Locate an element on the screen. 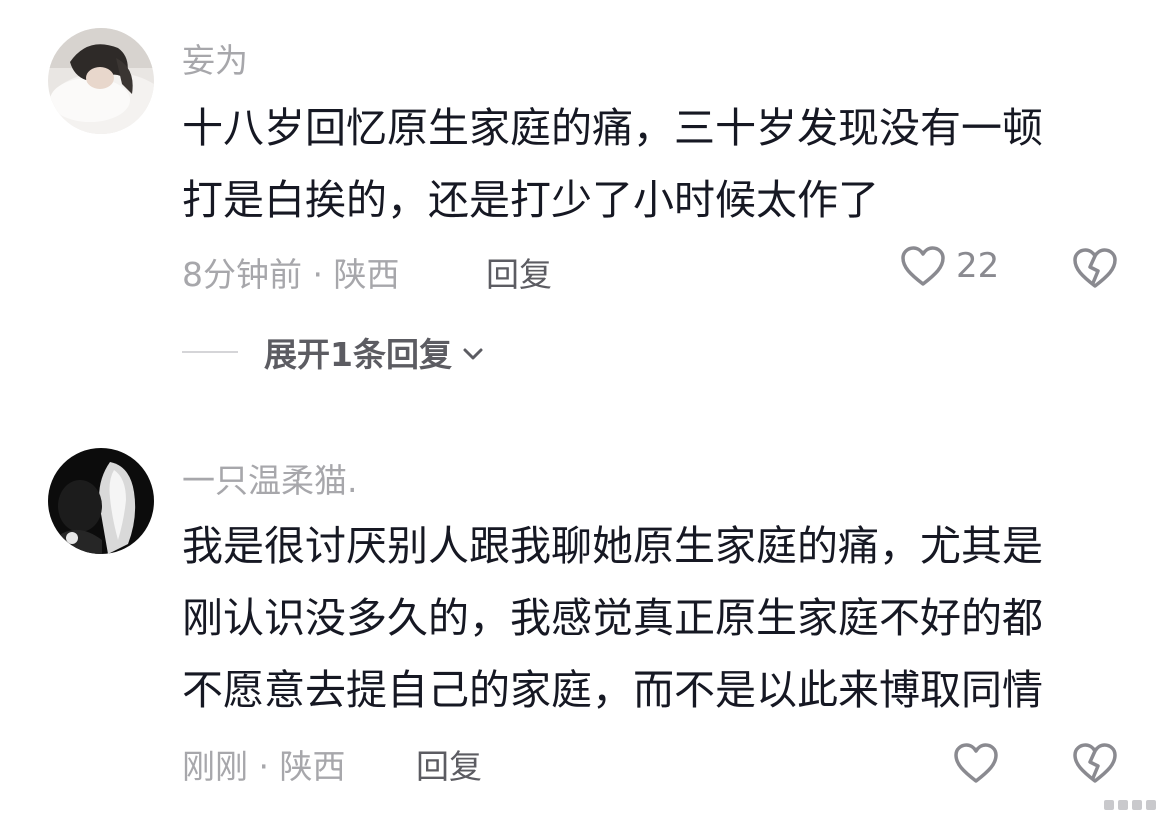 This screenshot has width=1170, height=819. expand-replies-label: 展开1条回复 is located at coordinates (358, 354).